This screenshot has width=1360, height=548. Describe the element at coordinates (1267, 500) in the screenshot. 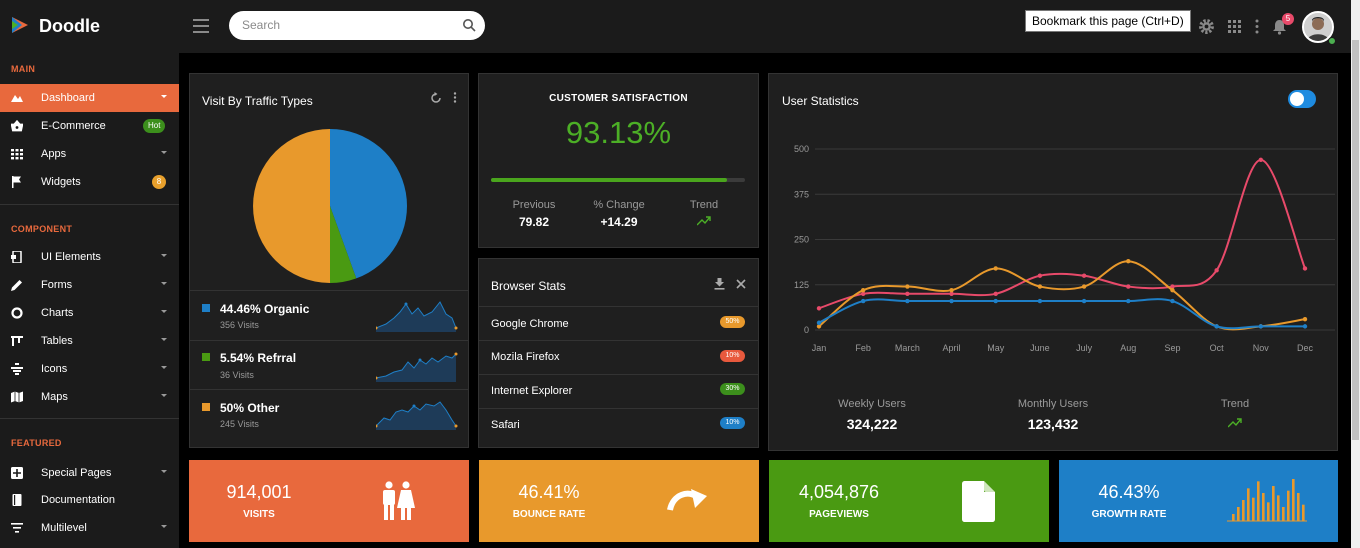

I see `bars-icon` at that location.